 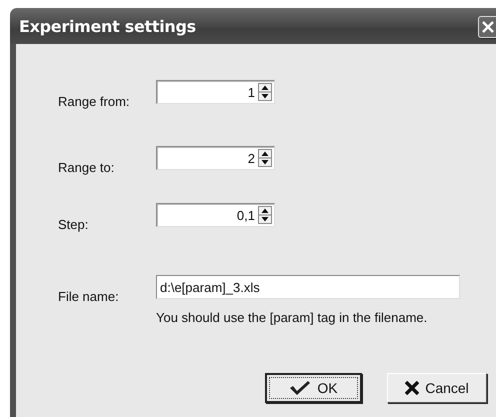 What do you see at coordinates (74, 224) in the screenshot?
I see `field-label: Step:` at bounding box center [74, 224].